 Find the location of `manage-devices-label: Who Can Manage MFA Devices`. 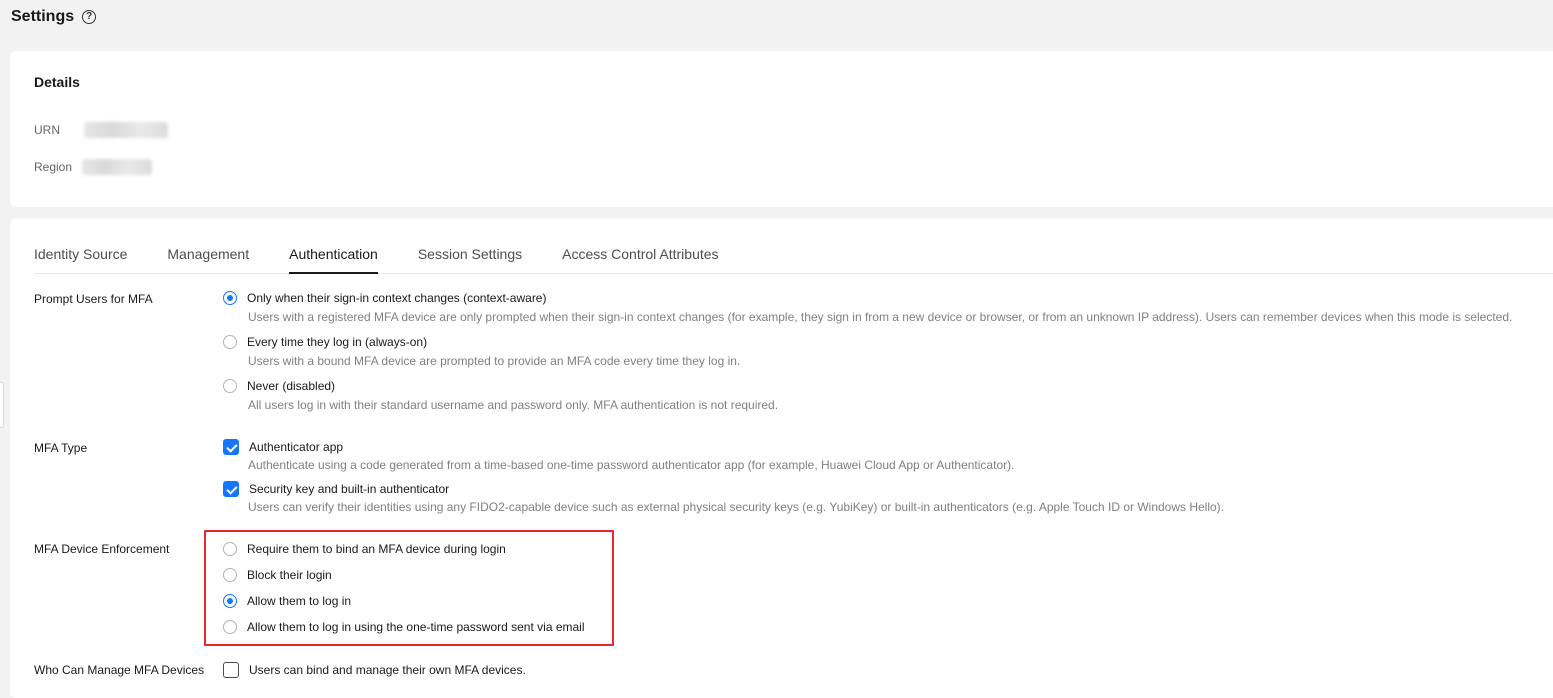

manage-devices-label: Who Can Manage MFA Devices is located at coordinates (119, 670).